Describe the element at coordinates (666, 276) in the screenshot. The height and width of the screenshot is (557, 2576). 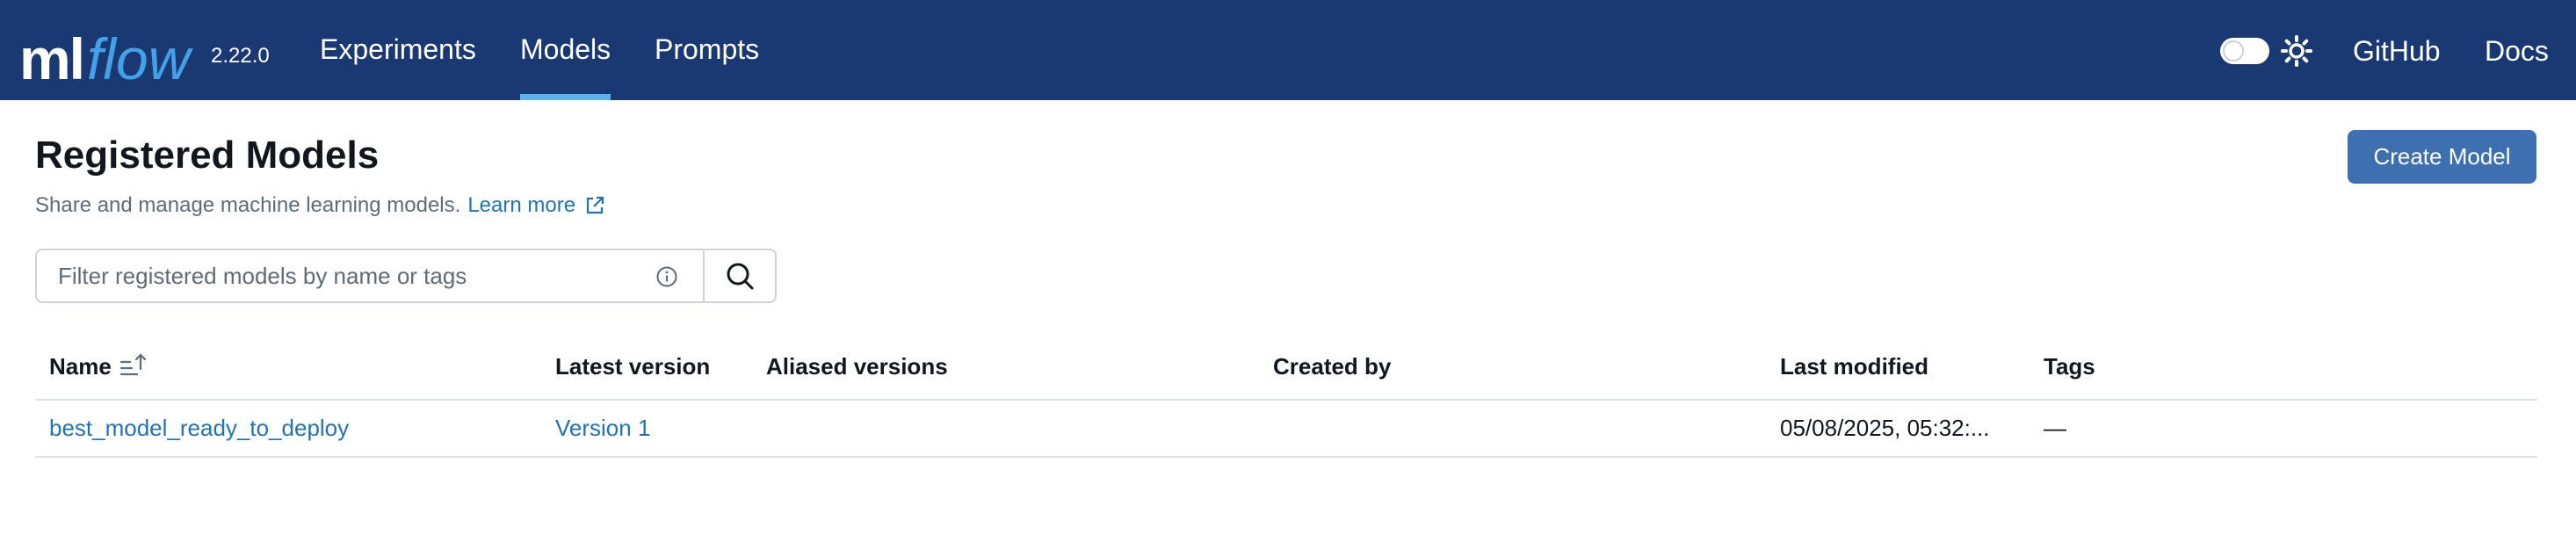
I see `info-icon` at that location.